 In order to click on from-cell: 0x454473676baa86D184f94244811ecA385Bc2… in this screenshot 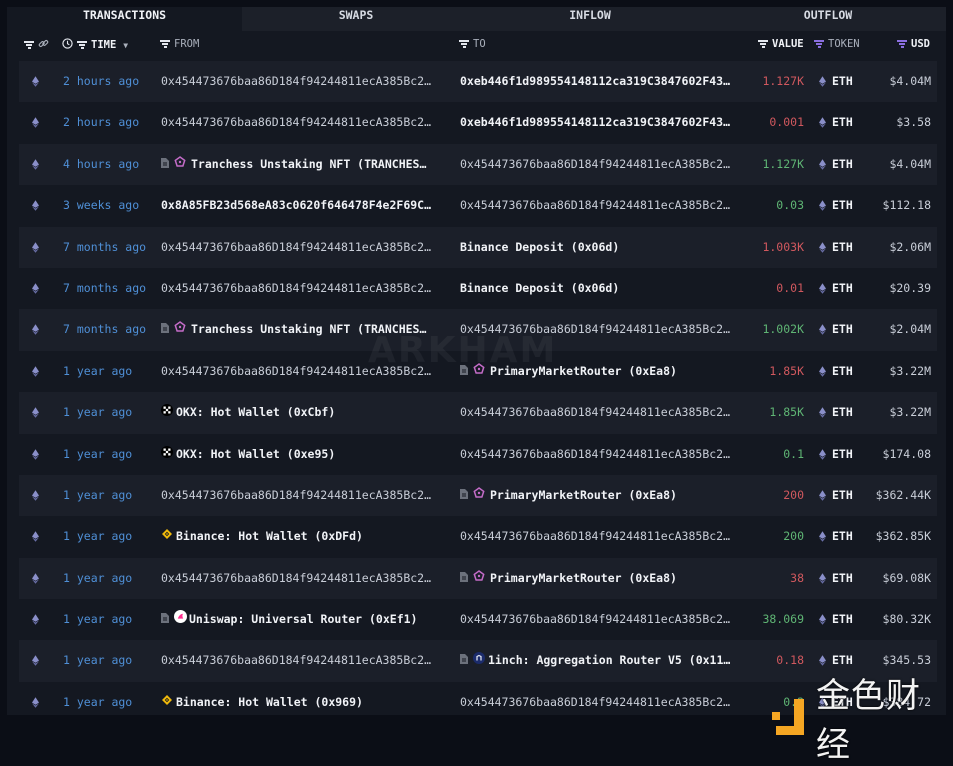, I will do `click(303, 247)`.